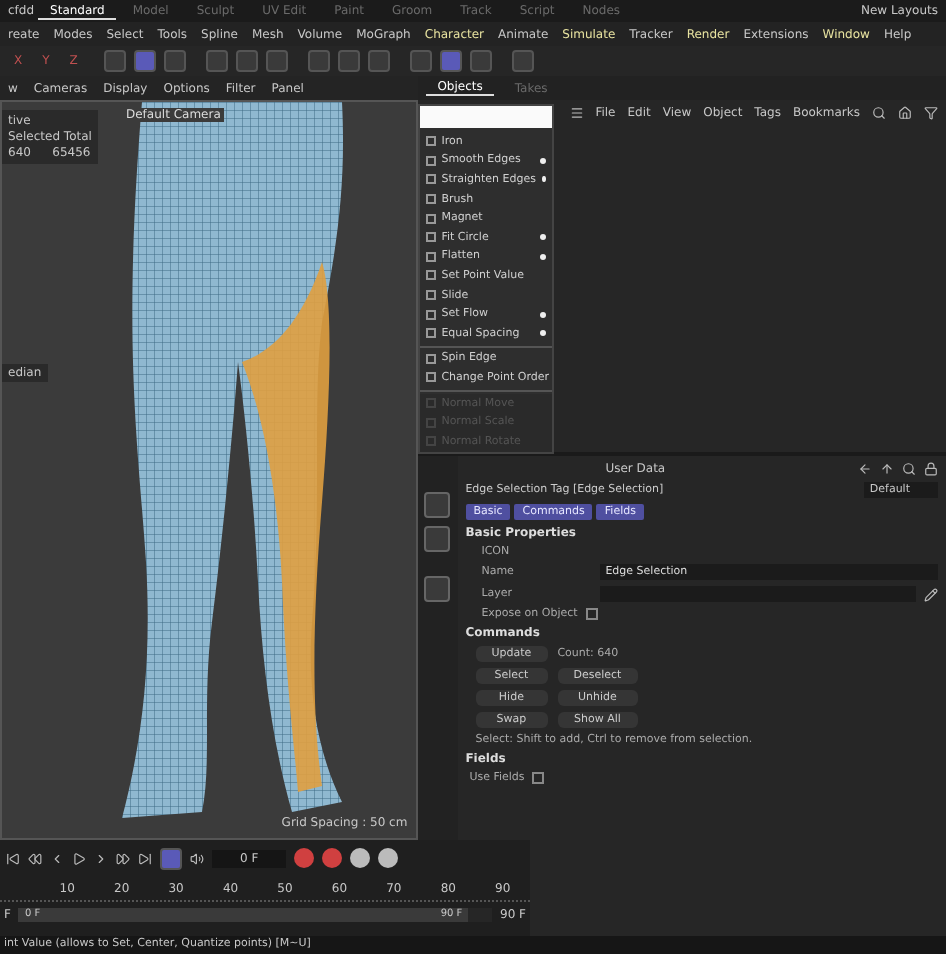  I want to click on back-icon, so click(865, 469).